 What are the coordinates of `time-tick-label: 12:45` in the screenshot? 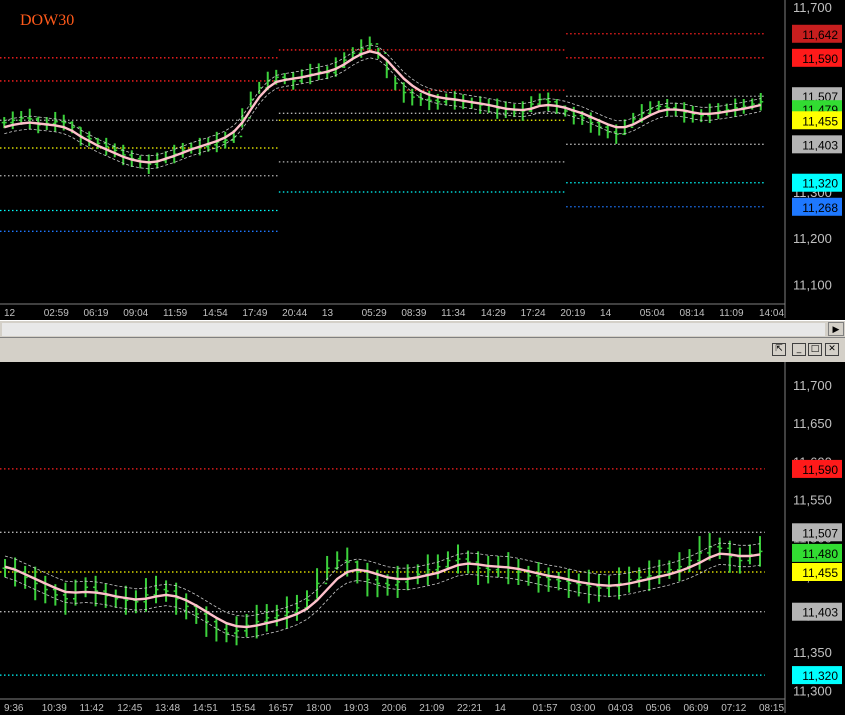 It's located at (129, 708).